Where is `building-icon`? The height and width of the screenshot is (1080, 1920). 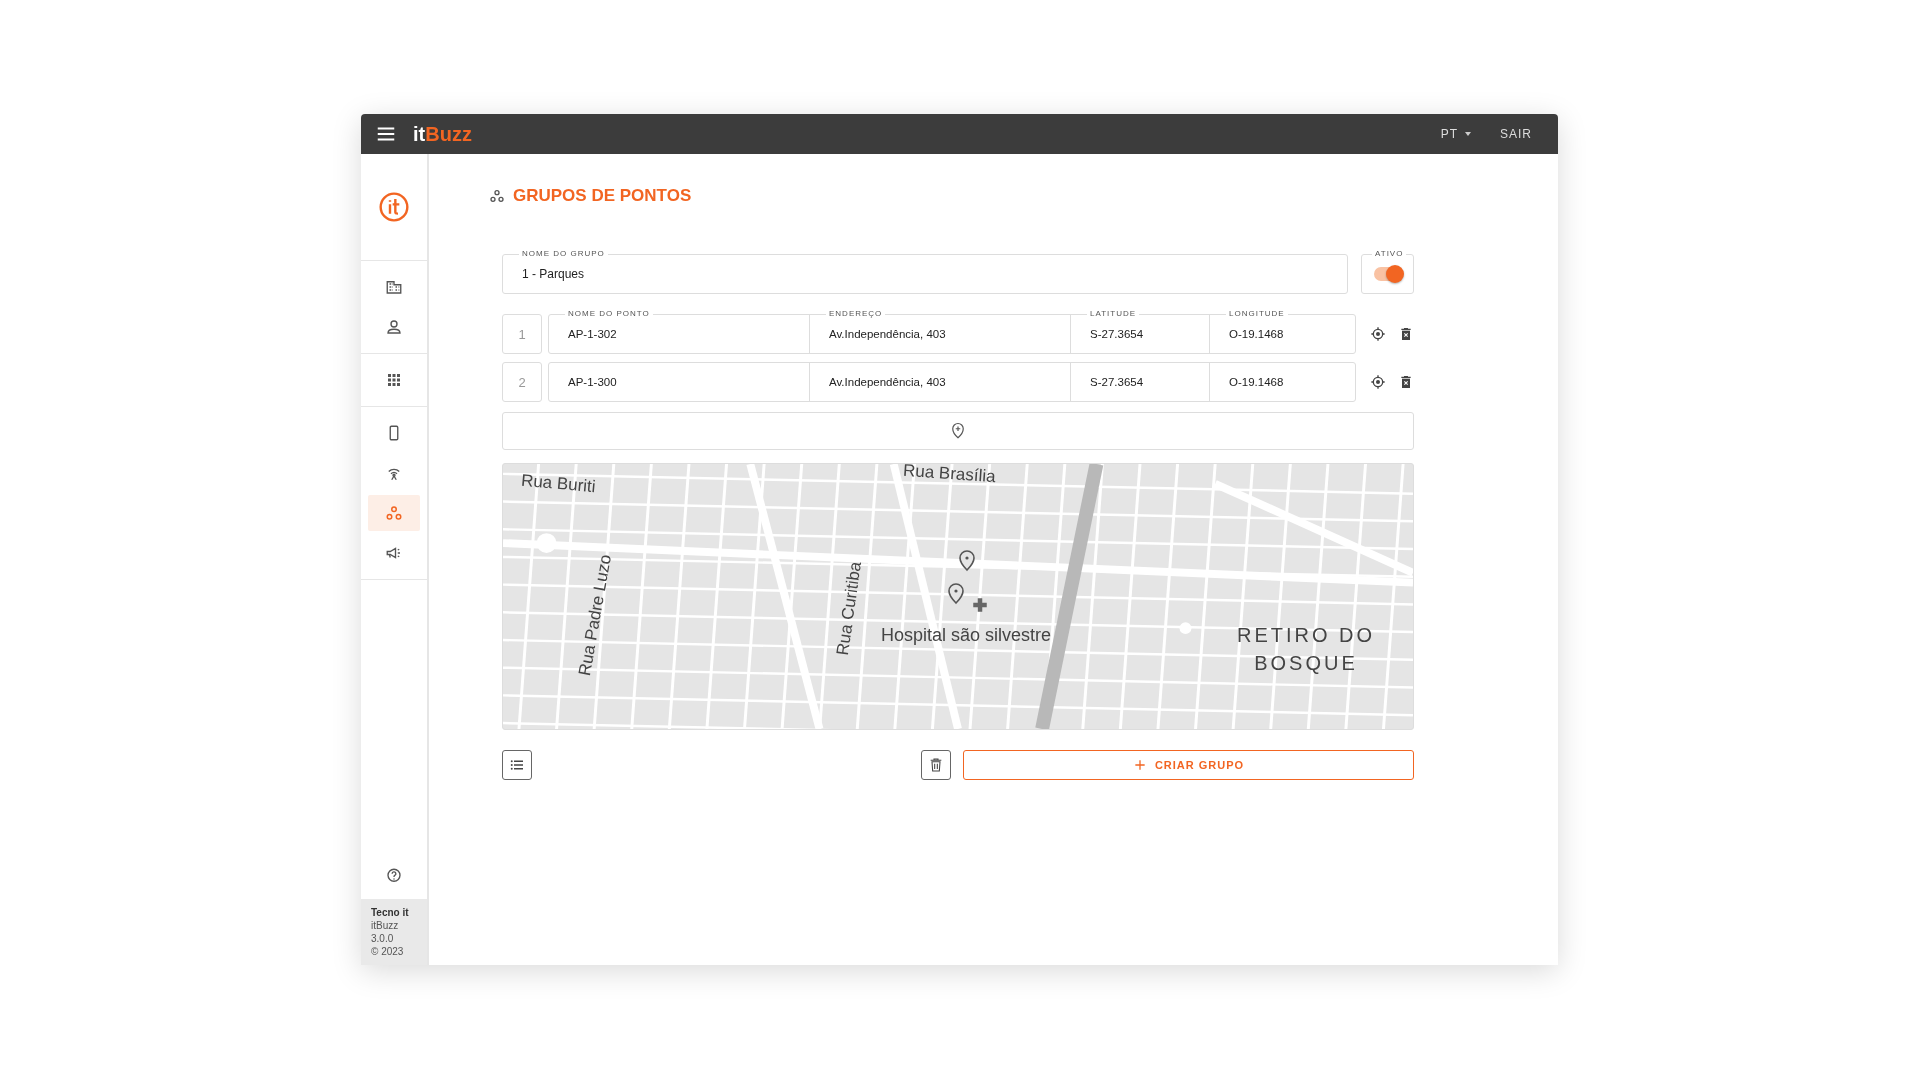 building-icon is located at coordinates (394, 287).